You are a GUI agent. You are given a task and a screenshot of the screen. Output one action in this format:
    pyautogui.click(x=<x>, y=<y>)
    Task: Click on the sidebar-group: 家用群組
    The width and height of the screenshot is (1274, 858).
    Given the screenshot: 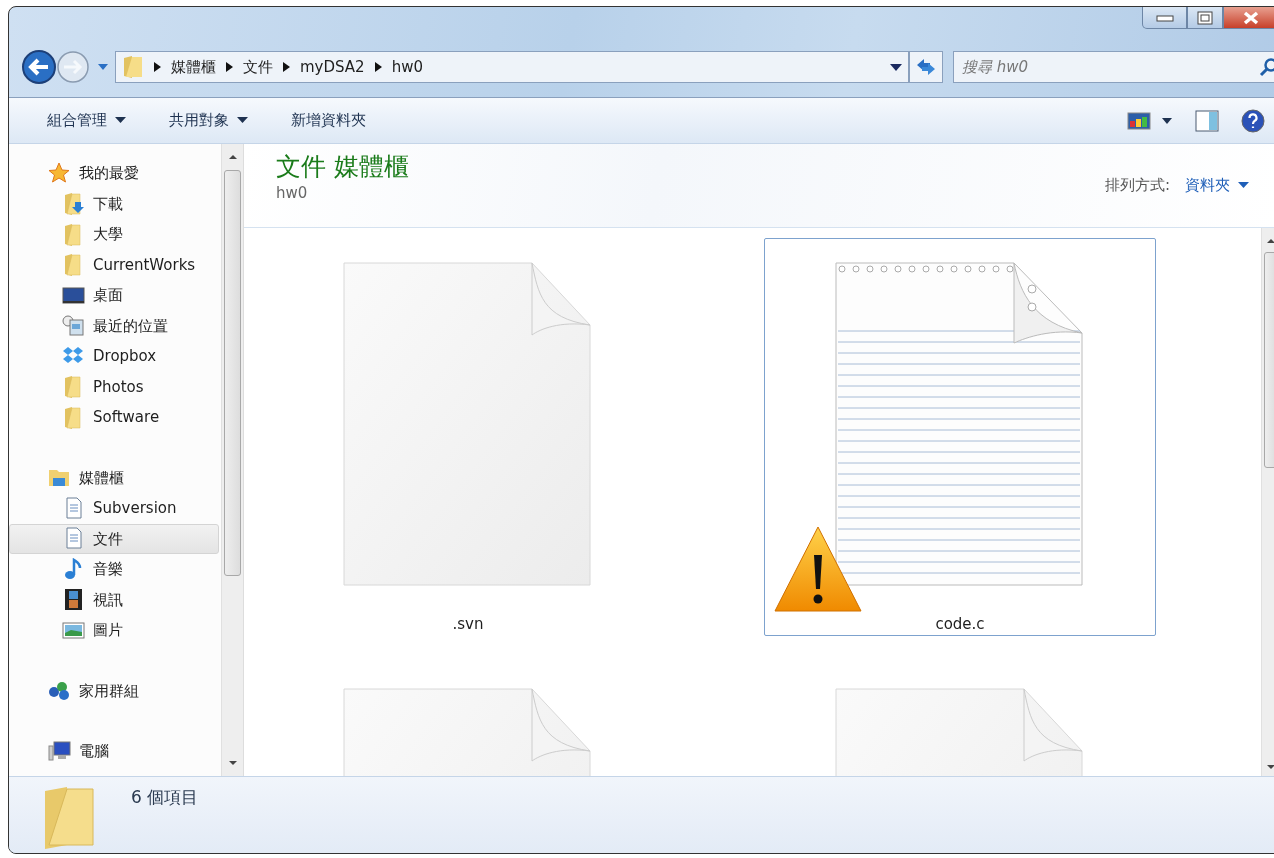 What is the action you would take?
    pyautogui.click(x=114, y=690)
    